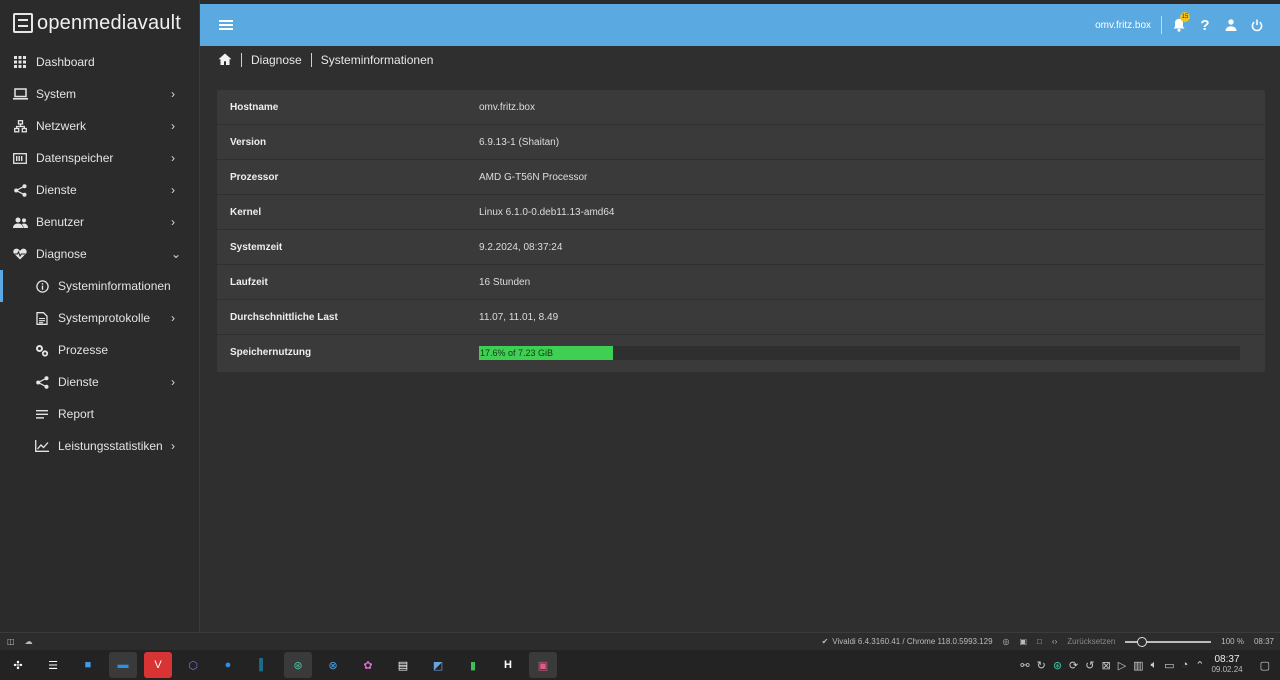  I want to click on green-tray-icon: ⊛, so click(1057, 665).